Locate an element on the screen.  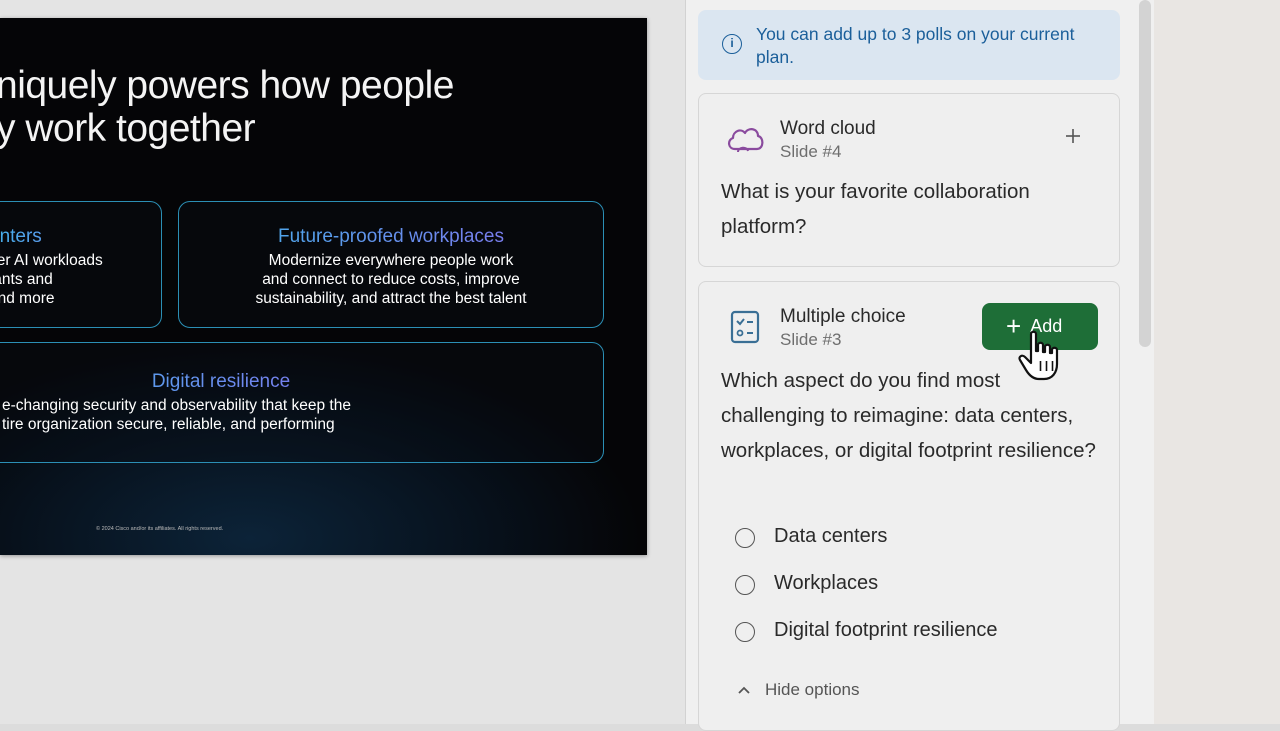
slide-card-title: enters is located at coordinates (80, 237).